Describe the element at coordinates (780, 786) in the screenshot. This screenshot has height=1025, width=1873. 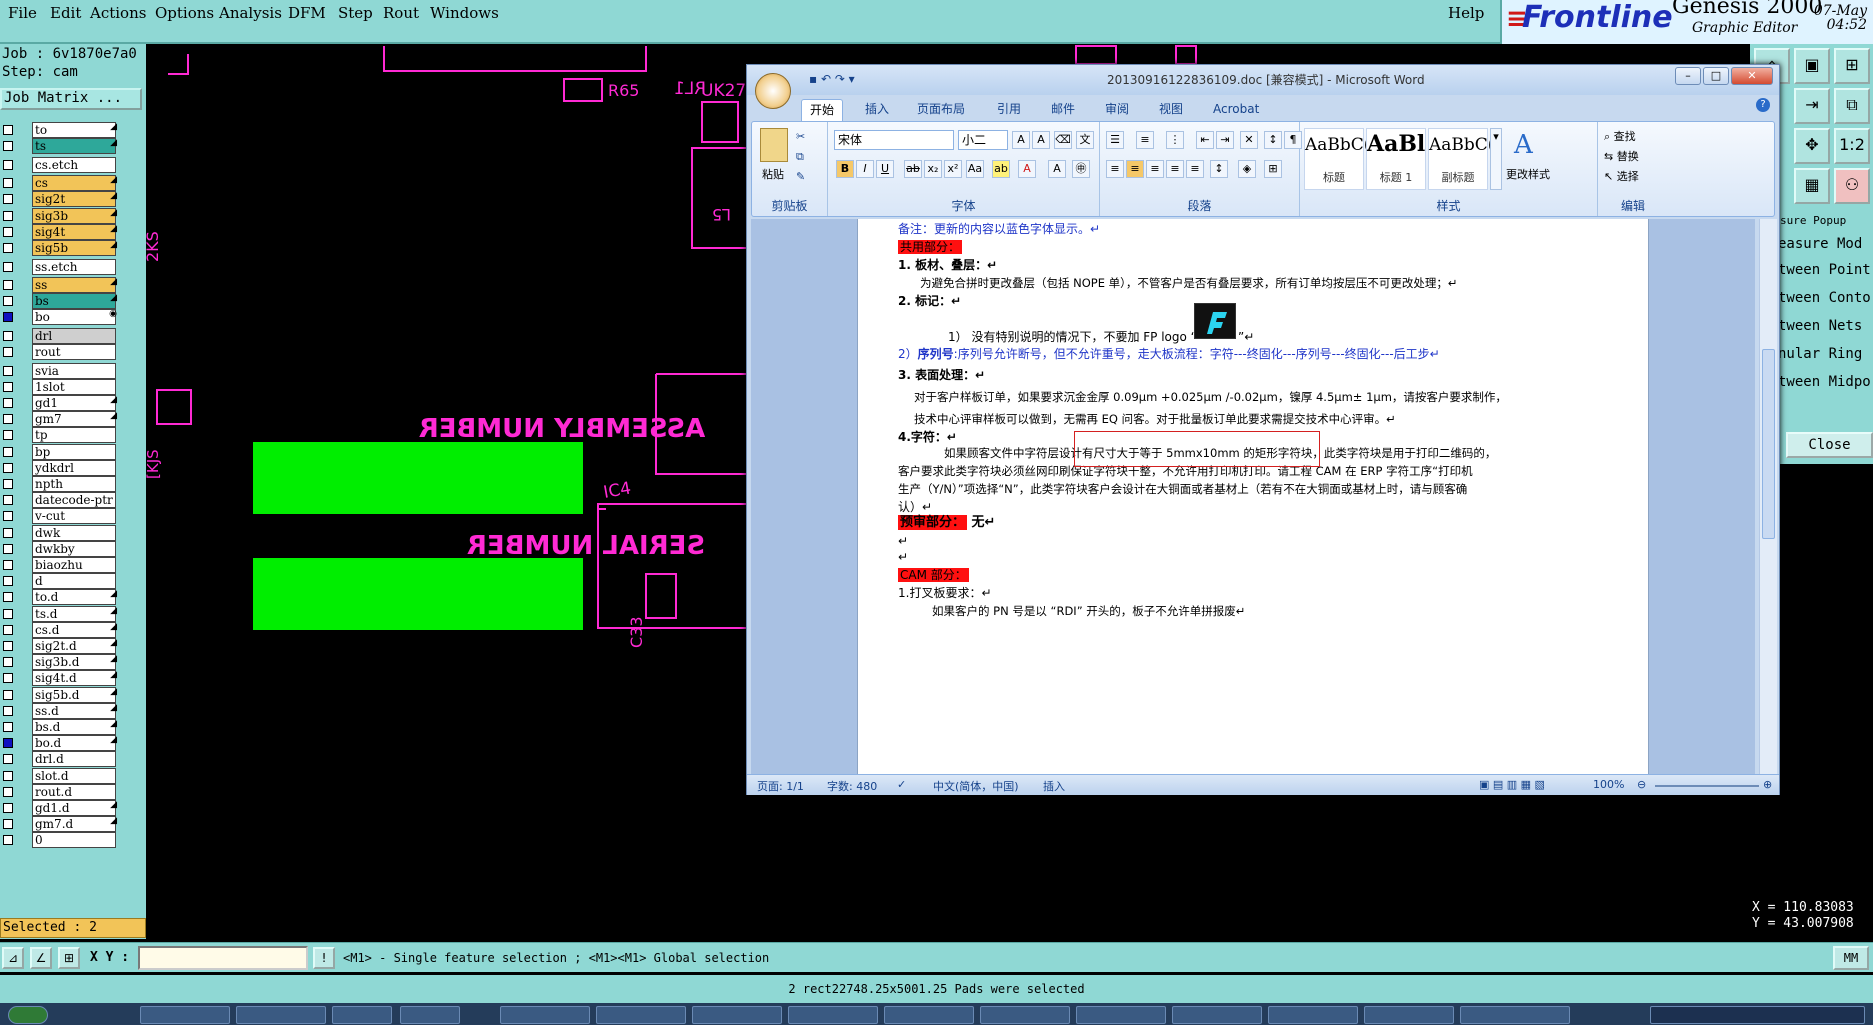
I see `page-count: 页面: 1/1` at that location.